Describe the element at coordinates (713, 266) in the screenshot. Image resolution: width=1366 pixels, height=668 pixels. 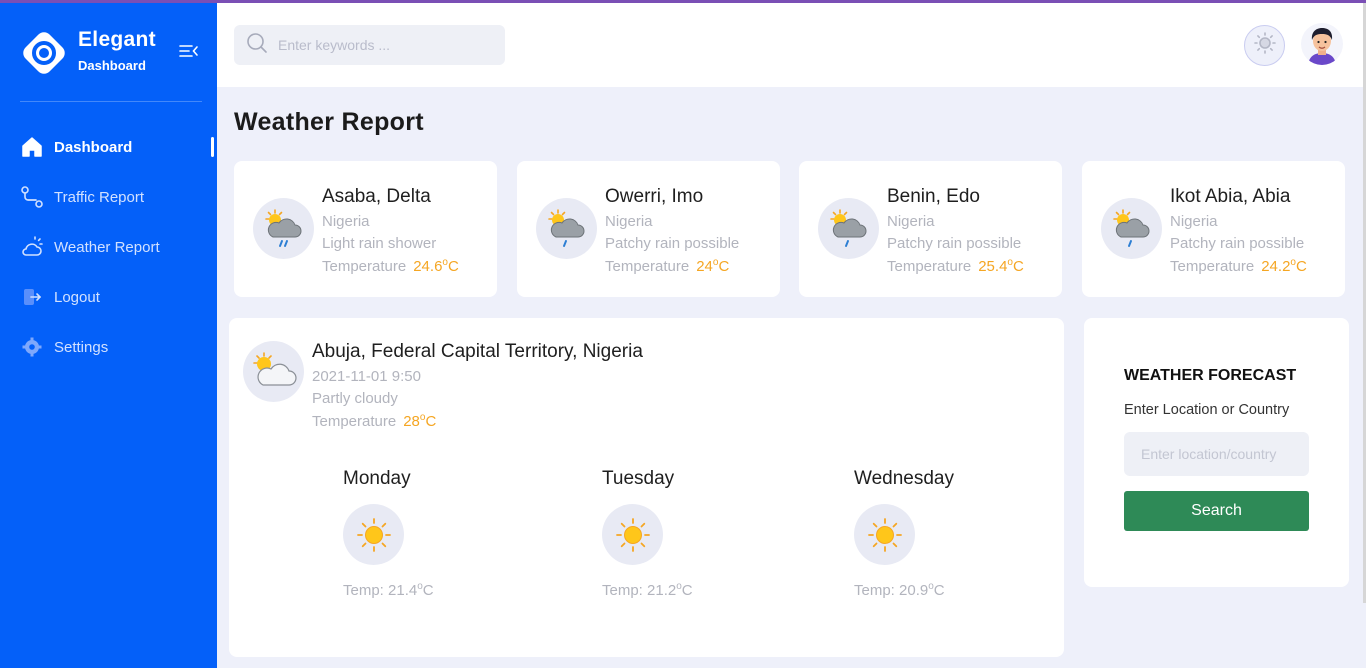
I see `temperature-value: 24oC` at that location.